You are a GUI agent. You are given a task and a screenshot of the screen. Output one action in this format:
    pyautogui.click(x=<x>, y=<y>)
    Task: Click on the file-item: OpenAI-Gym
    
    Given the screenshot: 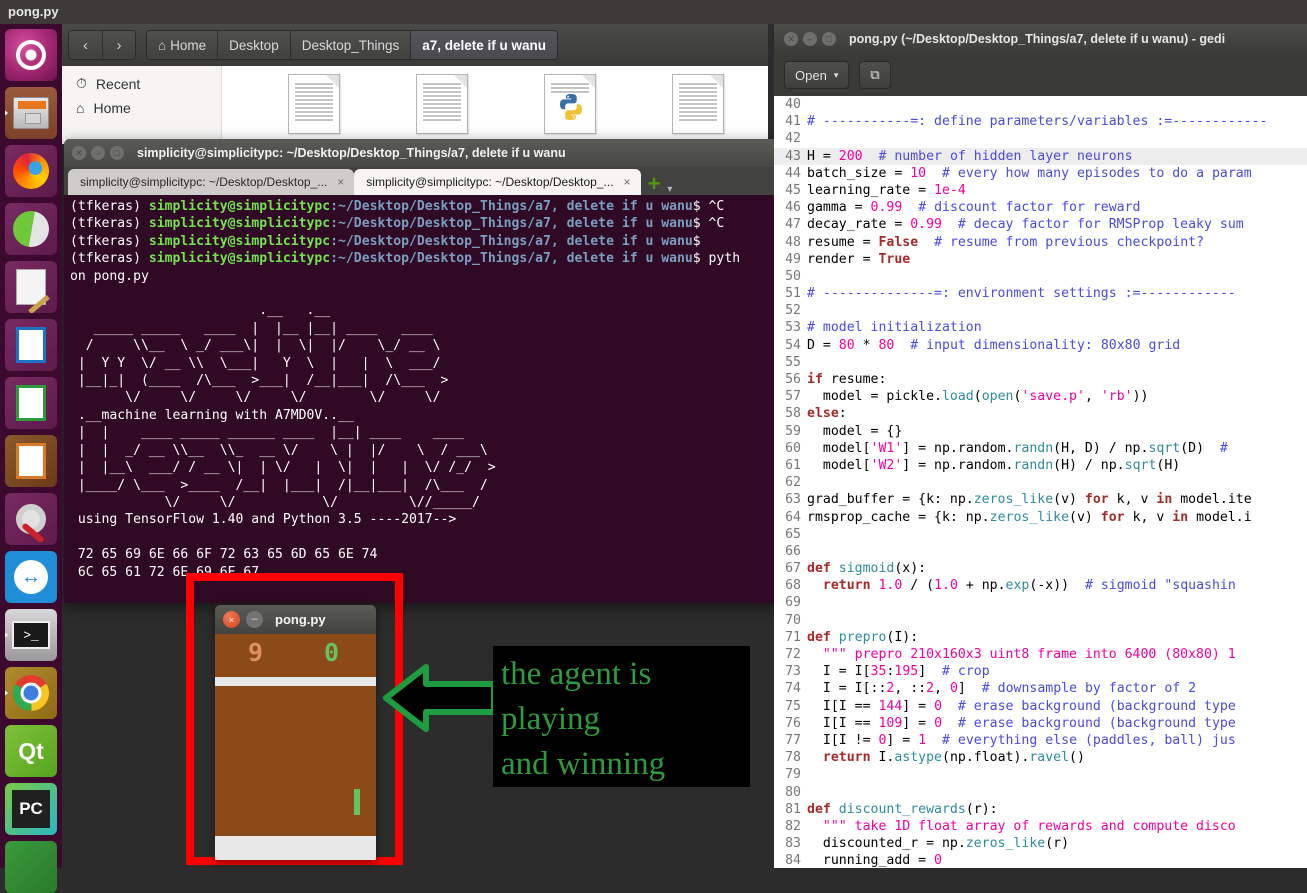 What is the action you would take?
    pyautogui.click(x=570, y=109)
    